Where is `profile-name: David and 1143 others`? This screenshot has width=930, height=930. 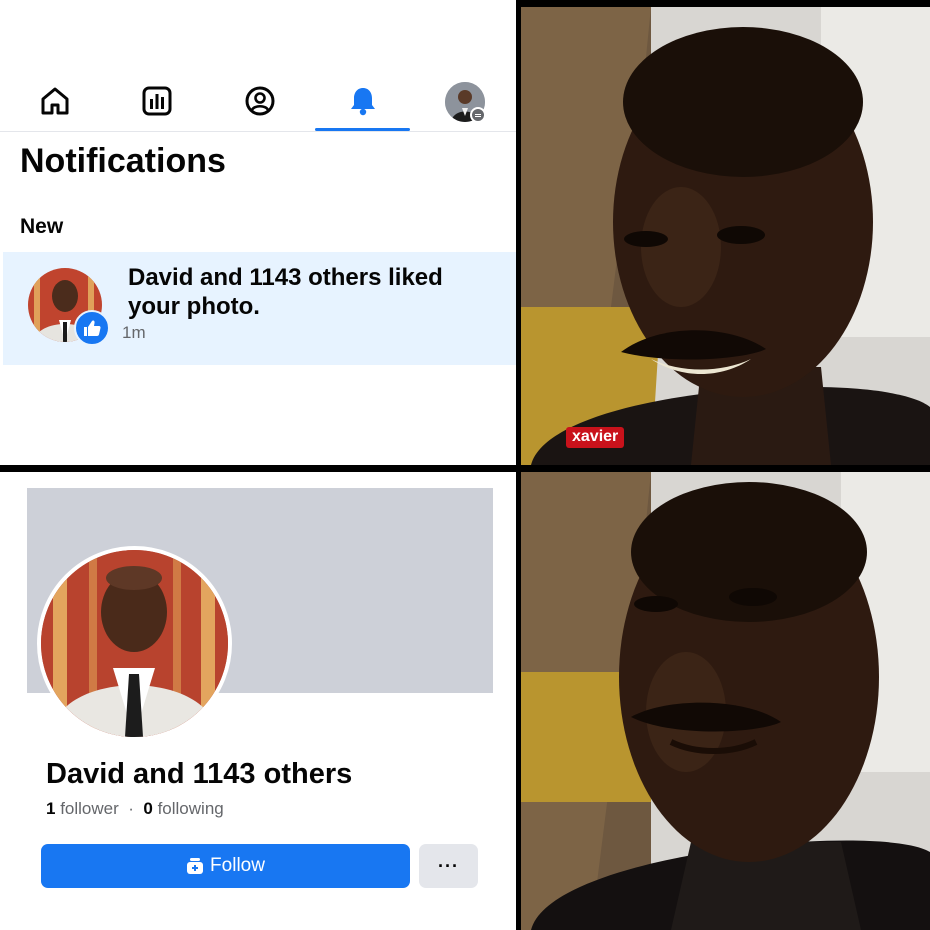 profile-name: David and 1143 others is located at coordinates (199, 774).